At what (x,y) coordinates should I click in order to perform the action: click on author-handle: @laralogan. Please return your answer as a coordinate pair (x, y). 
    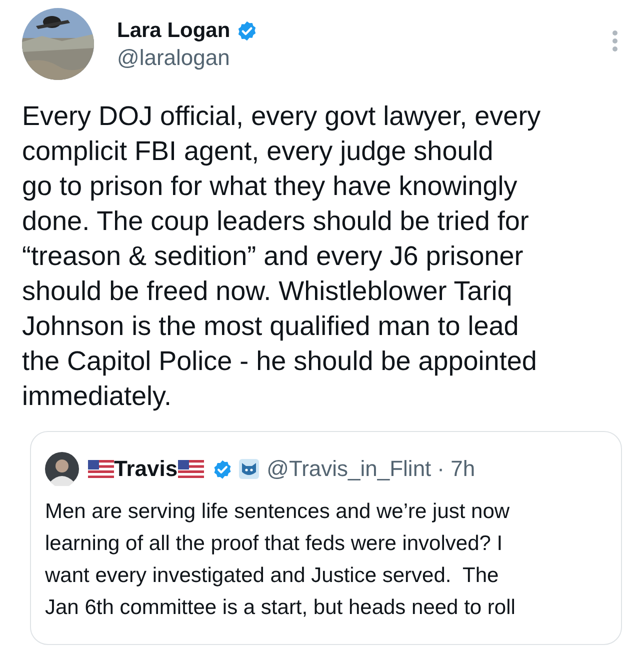
    Looking at the image, I should click on (174, 58).